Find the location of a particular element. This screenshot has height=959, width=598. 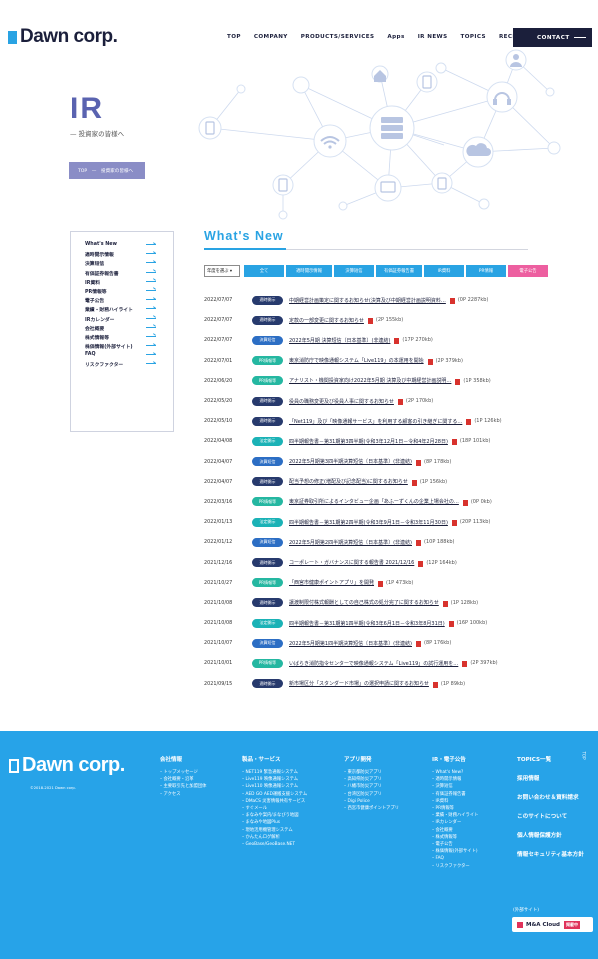

footer-link: 株価情報(外部サイト) is located at coordinates (472, 851).